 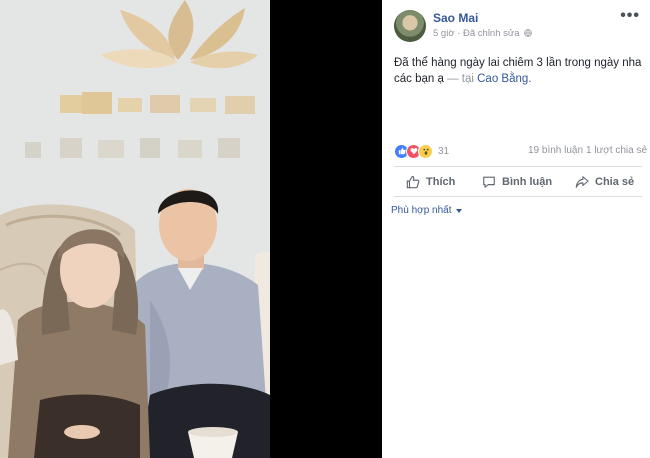 I want to click on sort-label: Phù hợp nhất, so click(x=421, y=210).